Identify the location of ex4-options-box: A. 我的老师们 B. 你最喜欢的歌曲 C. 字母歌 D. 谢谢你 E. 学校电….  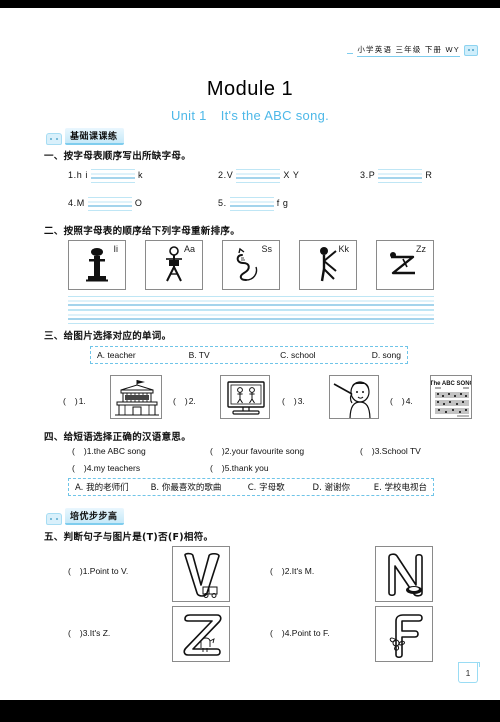
(251, 487).